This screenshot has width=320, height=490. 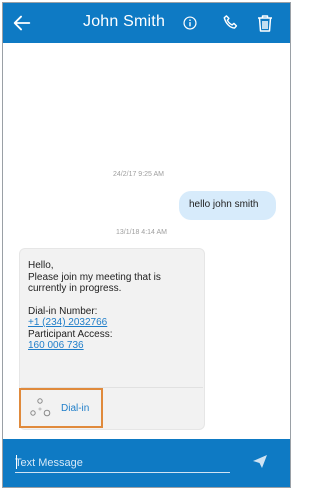 I want to click on outgoing-message-bubble: hello john smith, so click(x=227, y=205).